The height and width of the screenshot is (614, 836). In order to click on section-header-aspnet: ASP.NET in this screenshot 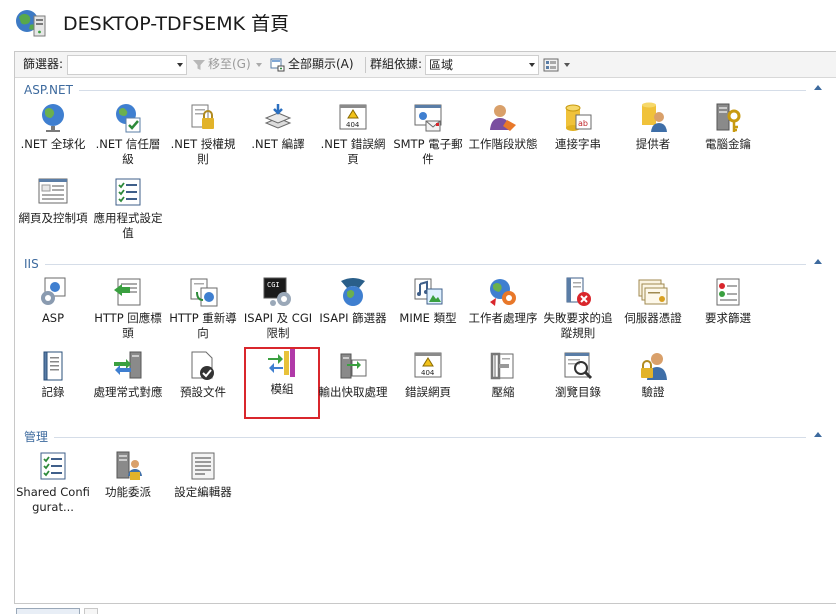, I will do `click(423, 90)`.